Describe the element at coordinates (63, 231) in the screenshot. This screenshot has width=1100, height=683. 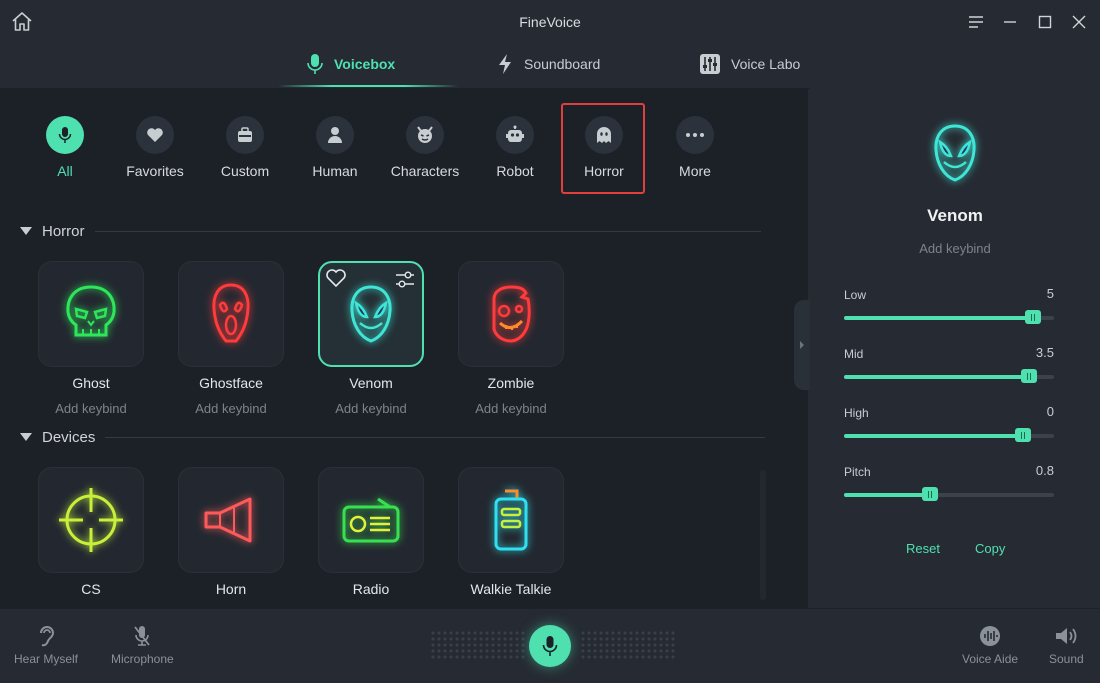
I see `section-title: Horror` at that location.